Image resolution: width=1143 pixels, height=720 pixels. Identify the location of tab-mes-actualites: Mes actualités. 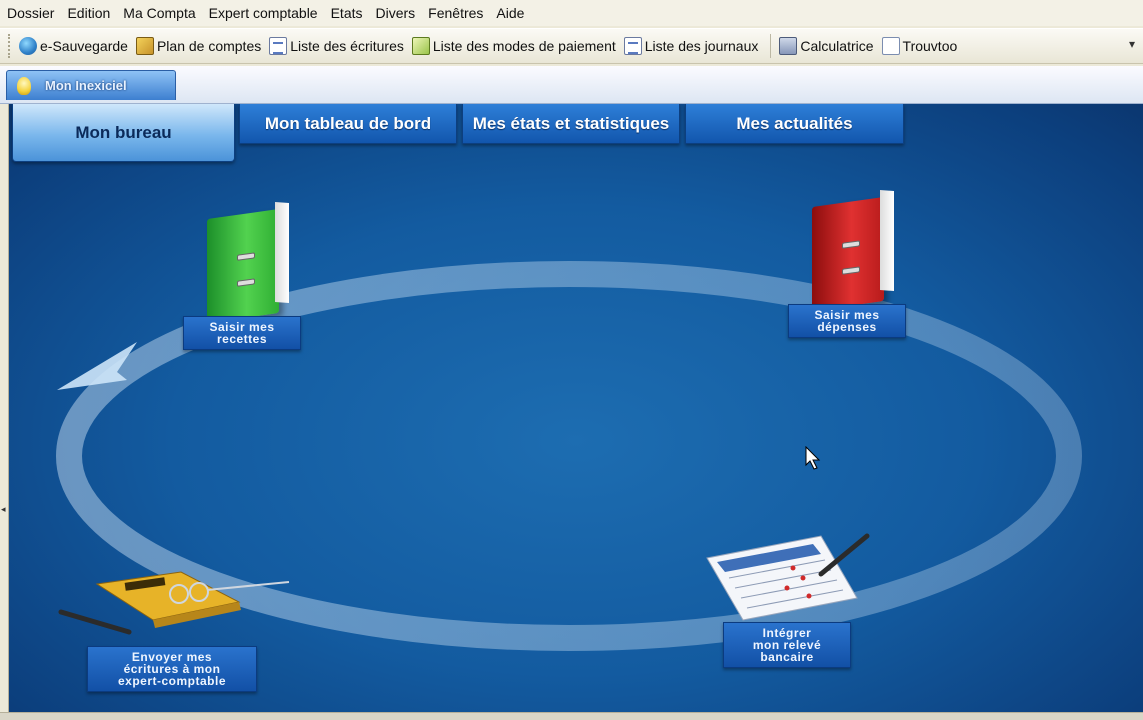
(794, 124).